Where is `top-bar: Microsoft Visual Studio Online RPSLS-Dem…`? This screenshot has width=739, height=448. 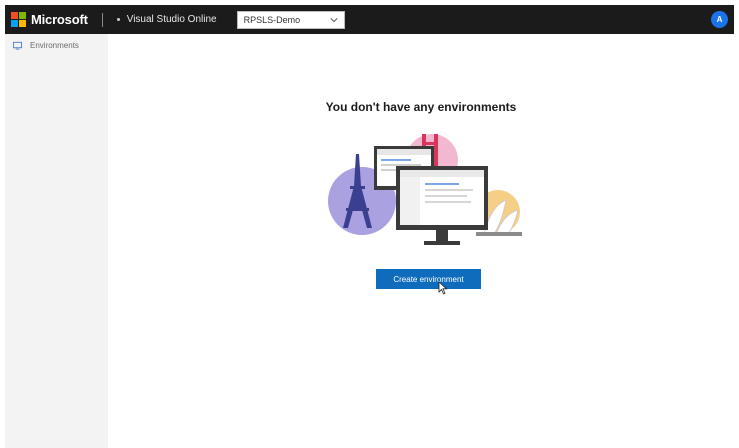
top-bar: Microsoft Visual Studio Online RPSLS-Dem… is located at coordinates (369, 19).